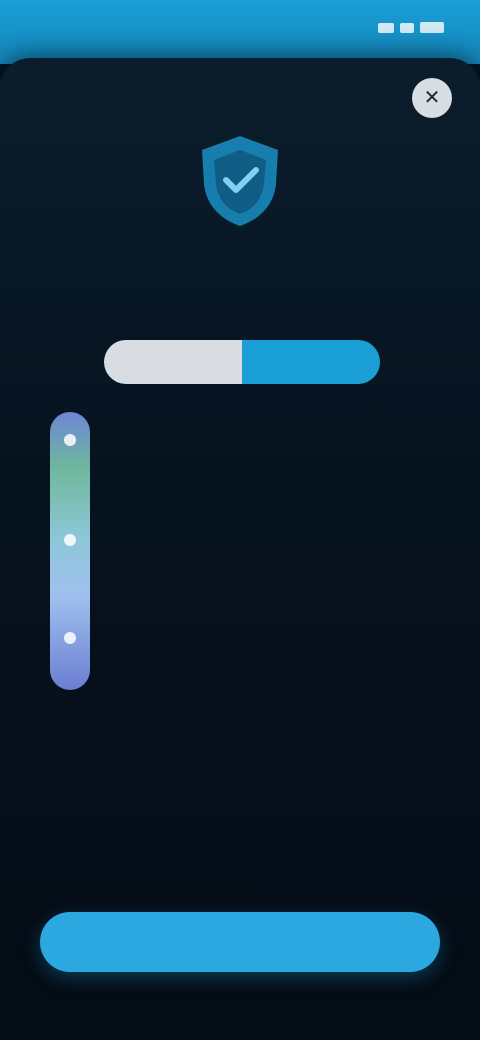 The width and height of the screenshot is (480, 1040). Describe the element at coordinates (173, 362) in the screenshot. I see `toggle-option-left` at that location.